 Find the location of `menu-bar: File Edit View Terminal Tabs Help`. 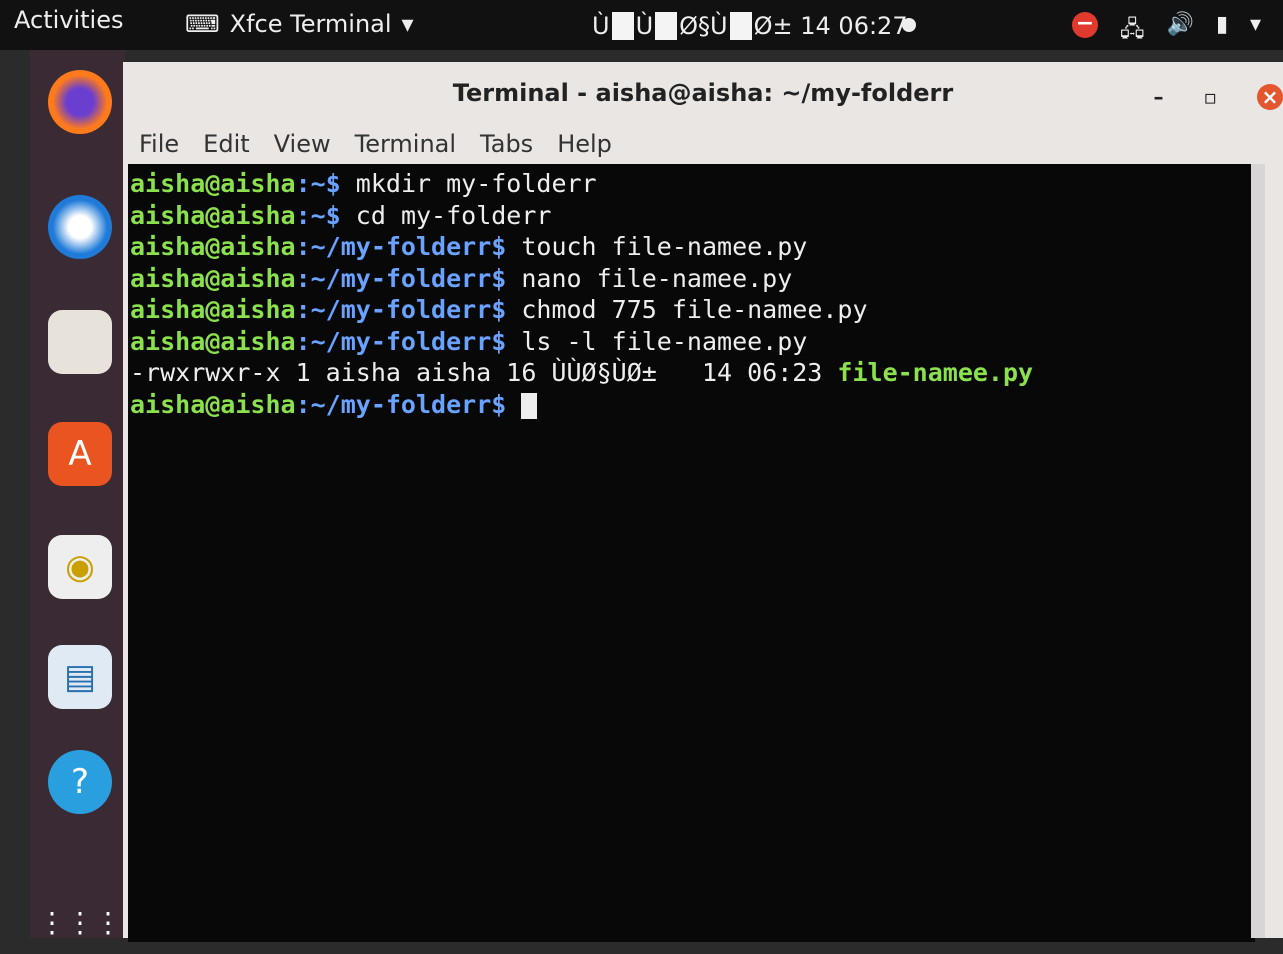

menu-bar: File Edit View Terminal Tabs Help is located at coordinates (703, 144).